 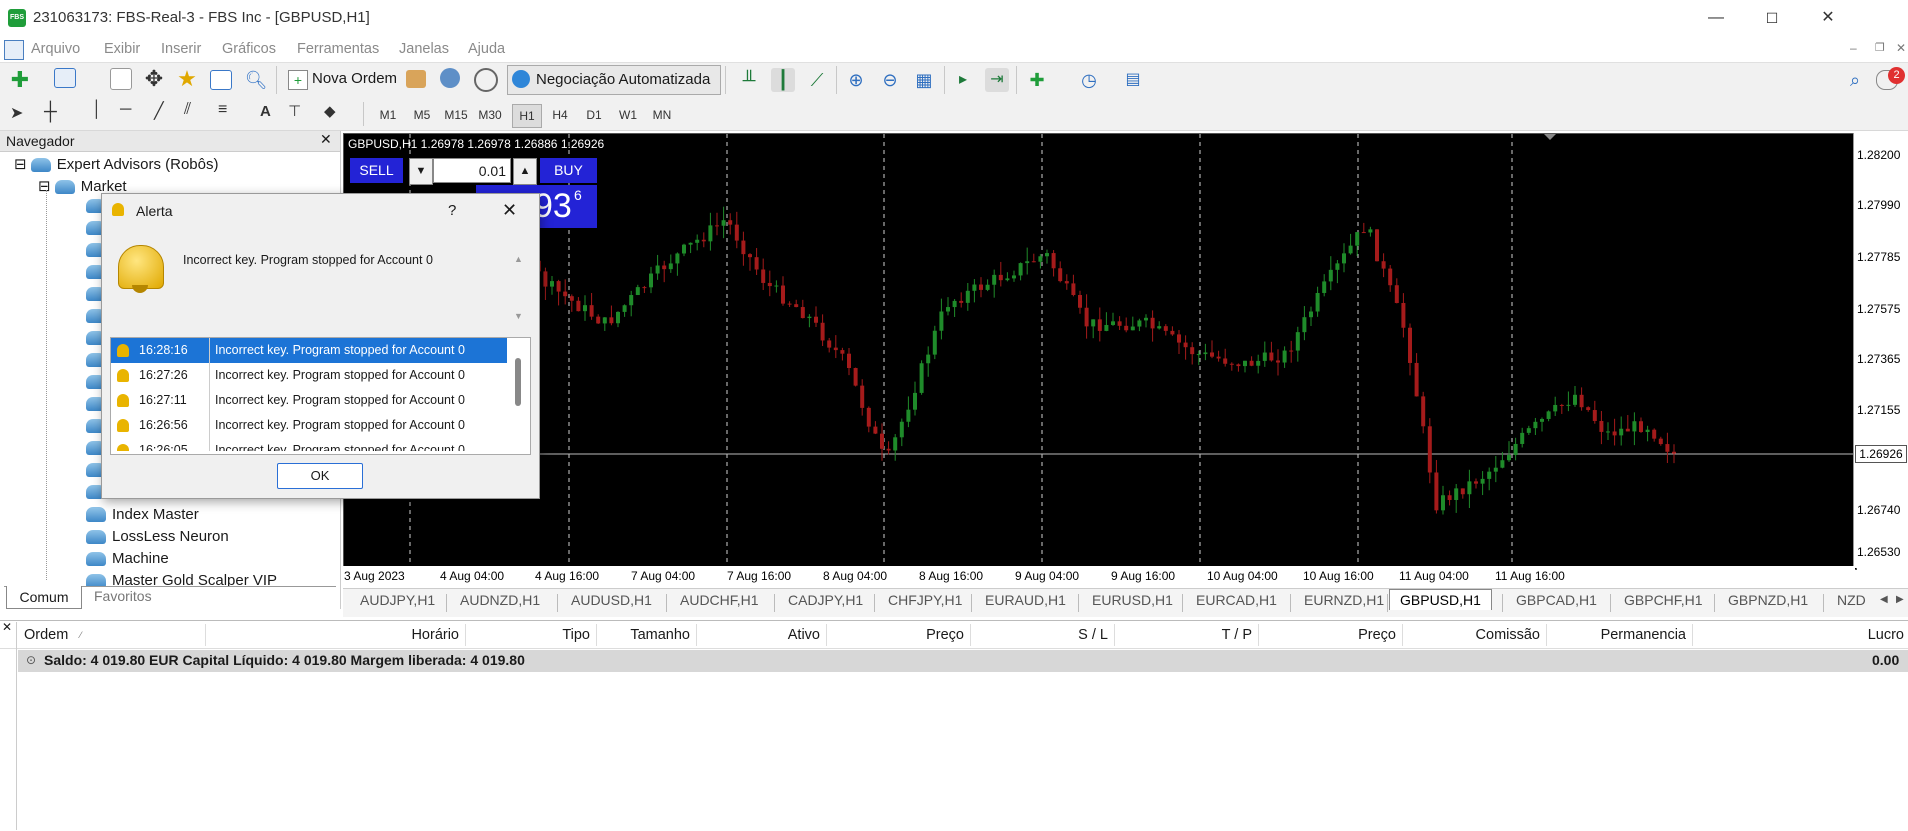 I want to click on timeframe-mn: MN, so click(x=662, y=115).